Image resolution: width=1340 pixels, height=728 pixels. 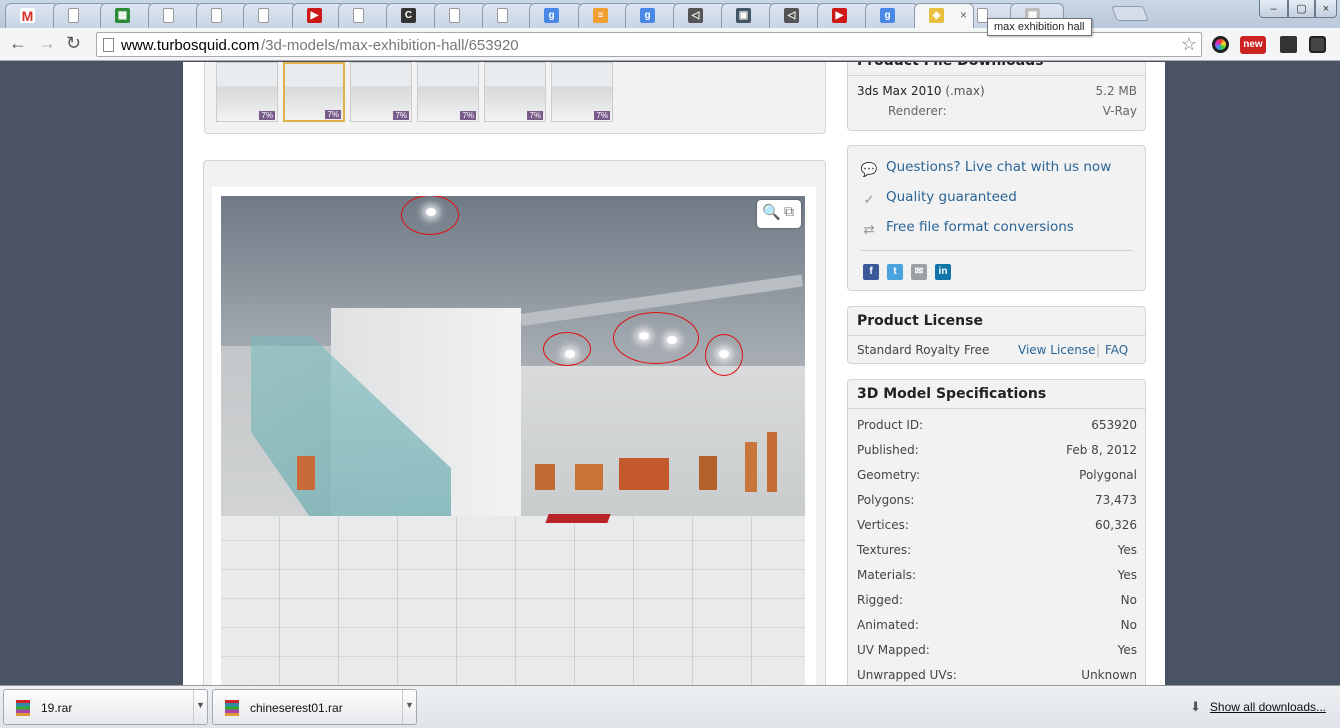 What do you see at coordinates (600, 15) in the screenshot?
I see `stack-icon: ≡` at bounding box center [600, 15].